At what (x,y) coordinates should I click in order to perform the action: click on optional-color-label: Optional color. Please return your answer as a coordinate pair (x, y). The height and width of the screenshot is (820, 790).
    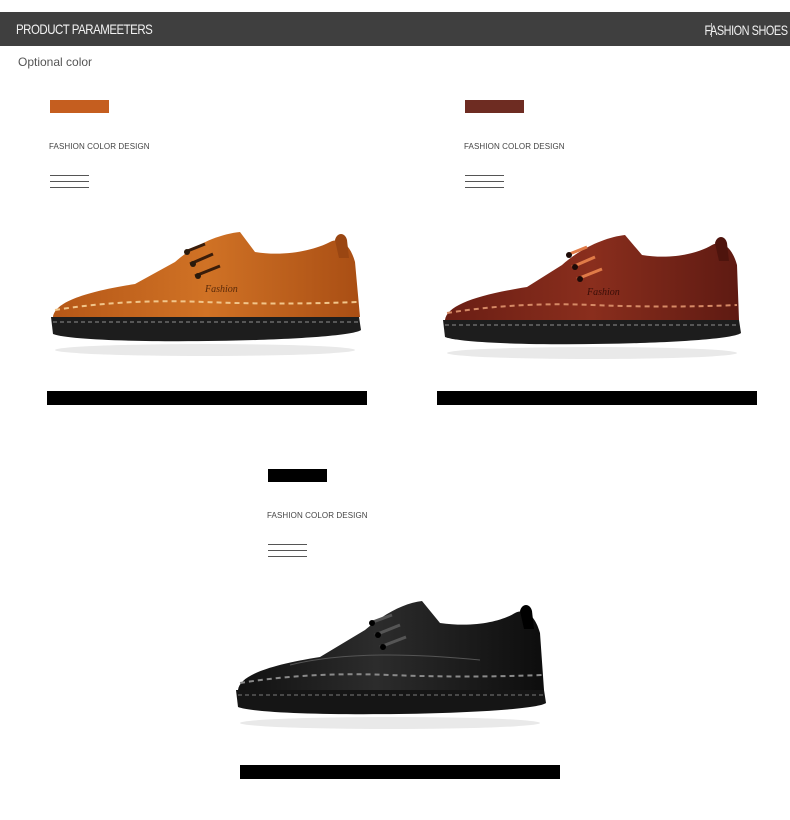
    Looking at the image, I should click on (55, 62).